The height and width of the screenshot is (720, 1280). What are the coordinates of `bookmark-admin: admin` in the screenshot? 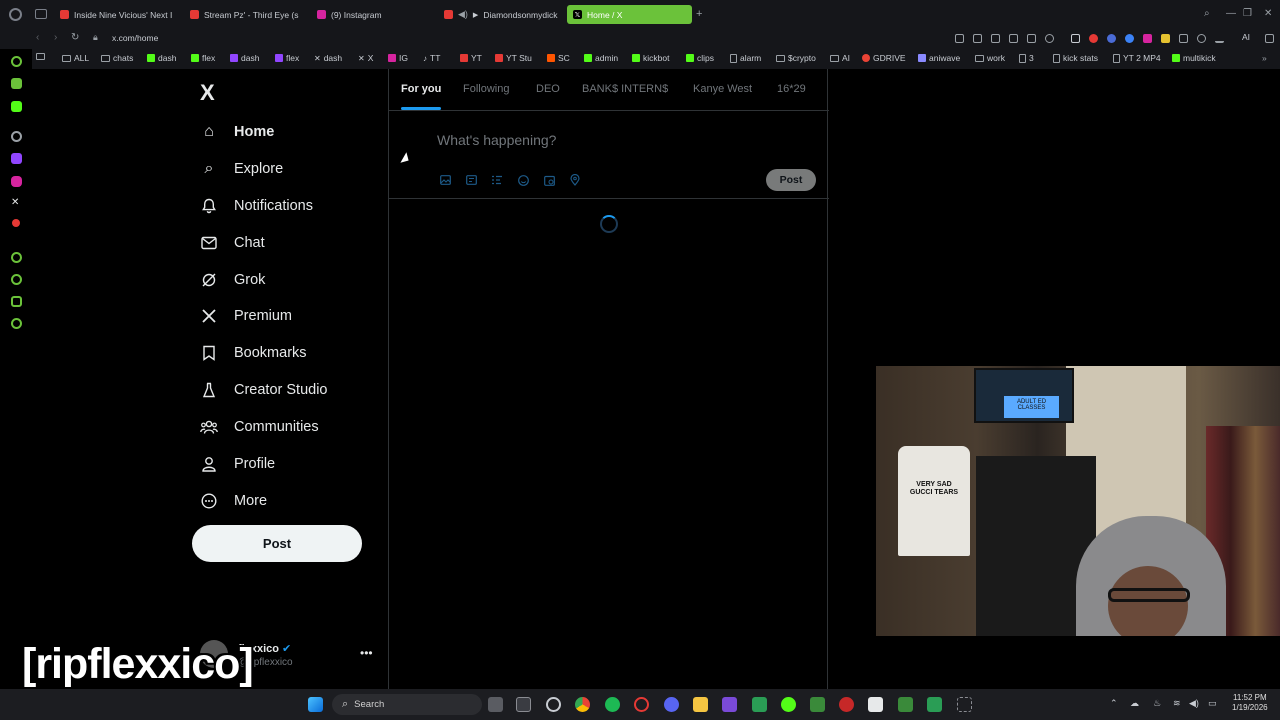 It's located at (601, 58).